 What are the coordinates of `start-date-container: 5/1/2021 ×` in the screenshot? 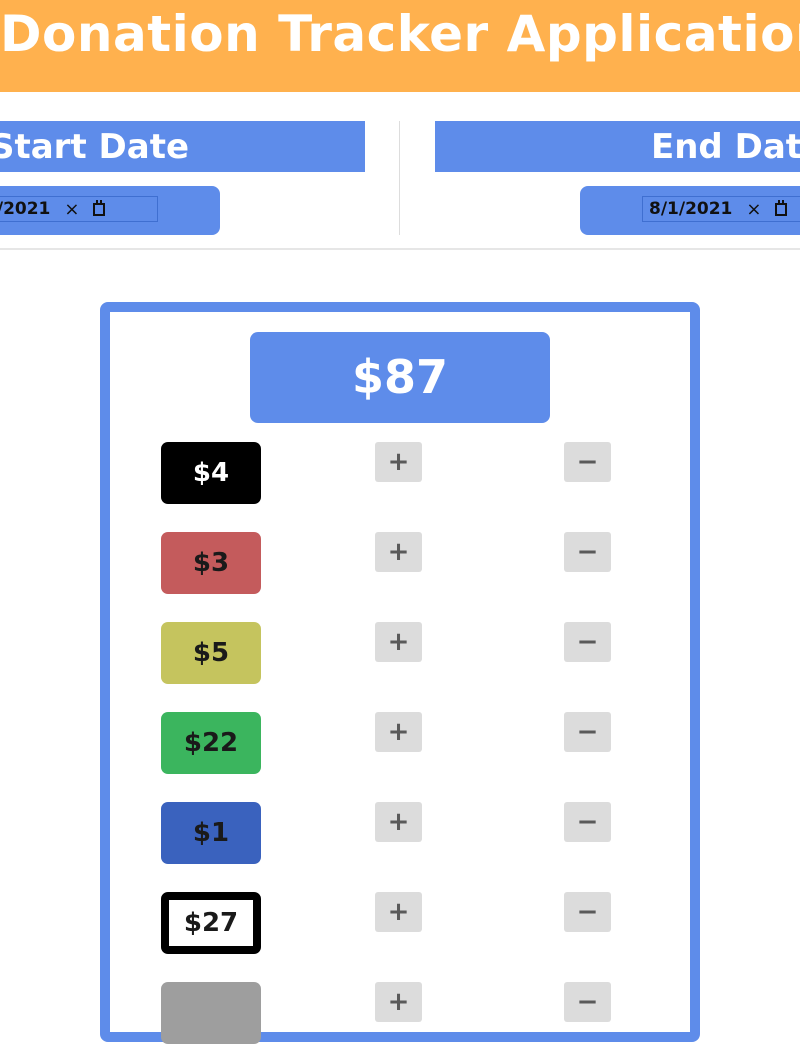 It's located at (110, 210).